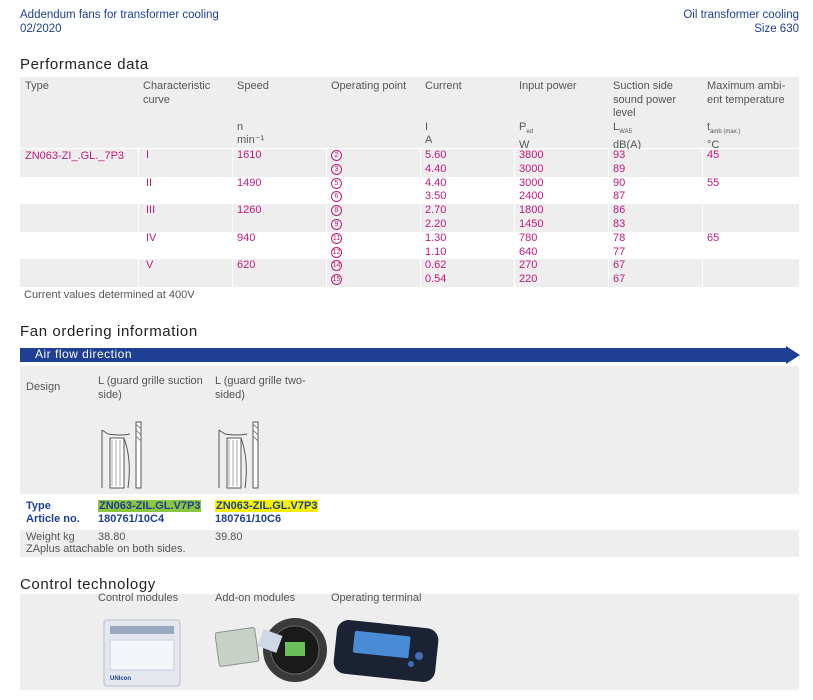 This screenshot has width=813, height=700. Describe the element at coordinates (37, 86) in the screenshot. I see `col-type: Type` at that location.